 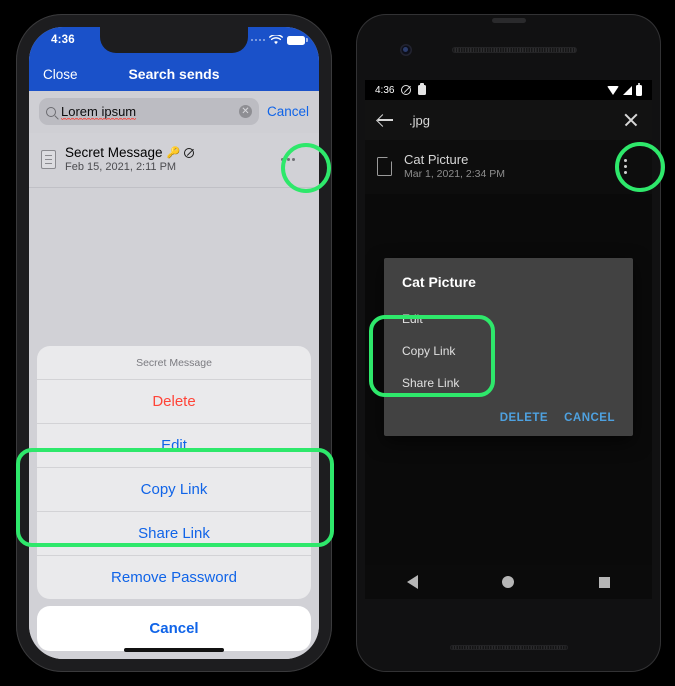 I want to click on action-sheet-cancel-button: Cancel, so click(x=174, y=628).